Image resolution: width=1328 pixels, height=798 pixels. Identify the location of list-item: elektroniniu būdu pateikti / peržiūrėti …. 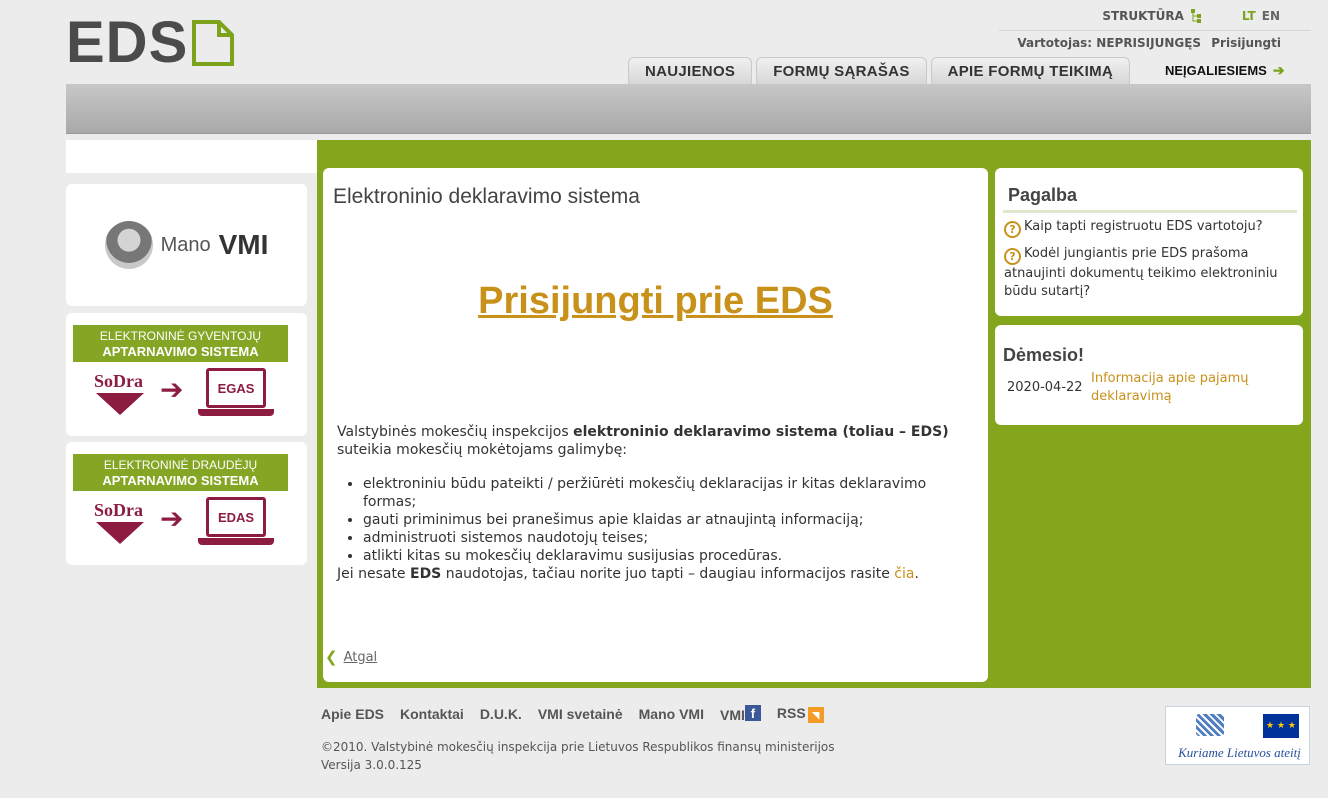
(670, 493).